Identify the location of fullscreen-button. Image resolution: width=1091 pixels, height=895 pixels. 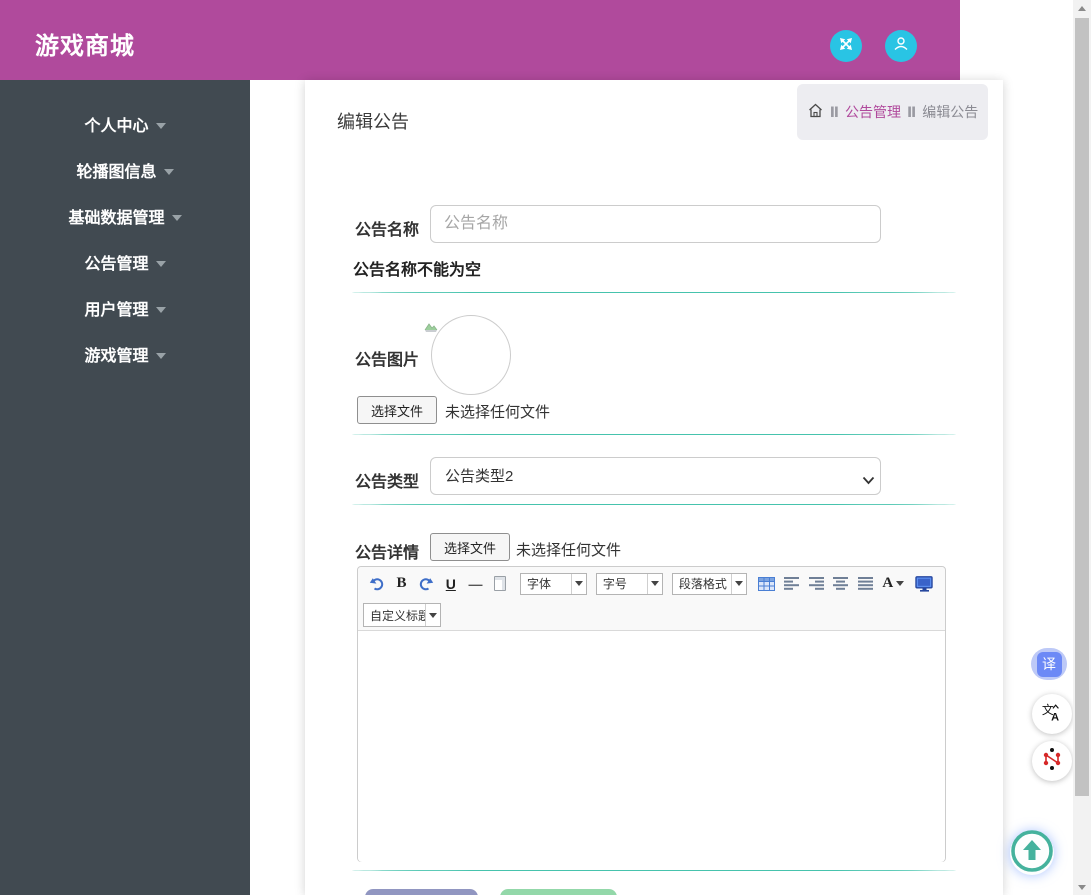
(846, 46).